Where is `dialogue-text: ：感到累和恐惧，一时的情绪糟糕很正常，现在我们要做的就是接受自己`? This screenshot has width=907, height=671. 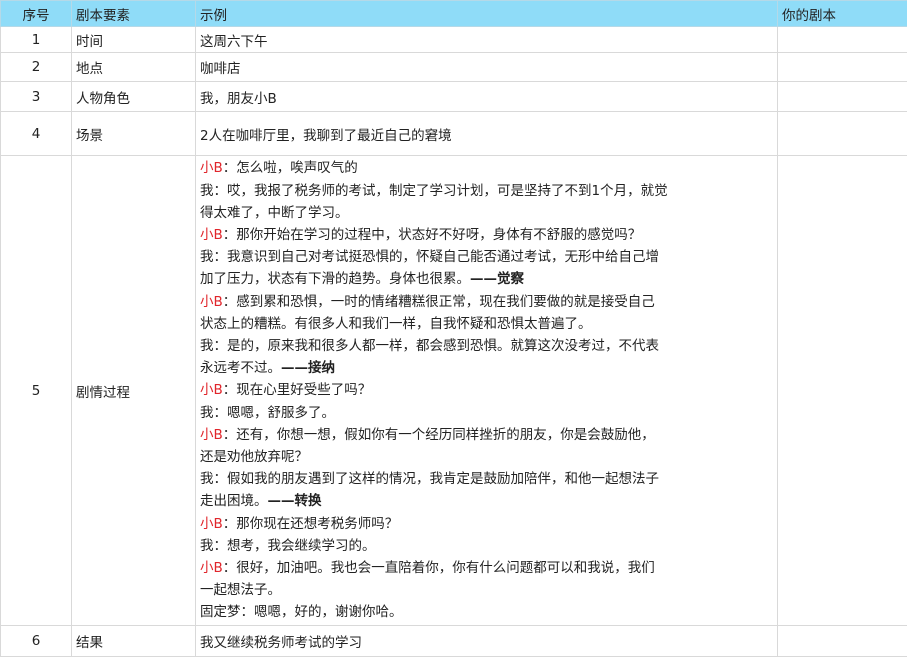 dialogue-text: ：感到累和恐惧，一时的情绪糟糕很正常，现在我们要做的就是接受自己 is located at coordinates (438, 301).